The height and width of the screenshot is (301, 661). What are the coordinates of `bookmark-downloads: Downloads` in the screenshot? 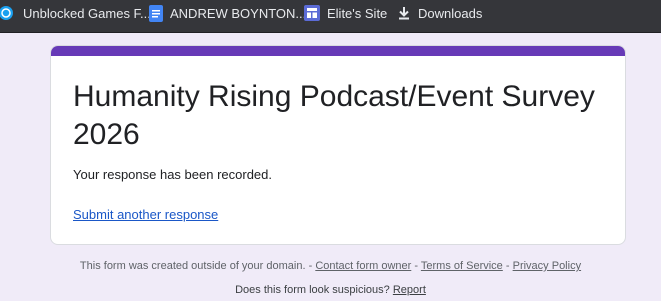 It's located at (439, 13).